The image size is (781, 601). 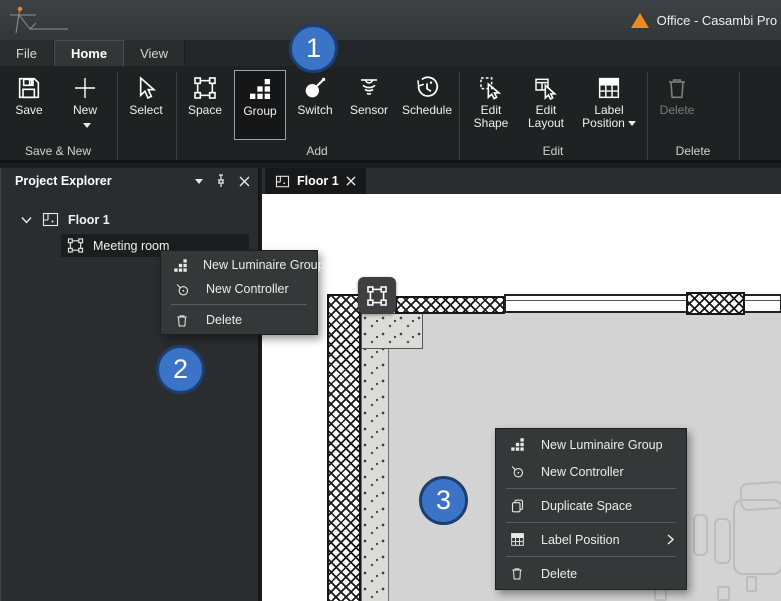 I want to click on tab-home: Home, so click(x=89, y=53).